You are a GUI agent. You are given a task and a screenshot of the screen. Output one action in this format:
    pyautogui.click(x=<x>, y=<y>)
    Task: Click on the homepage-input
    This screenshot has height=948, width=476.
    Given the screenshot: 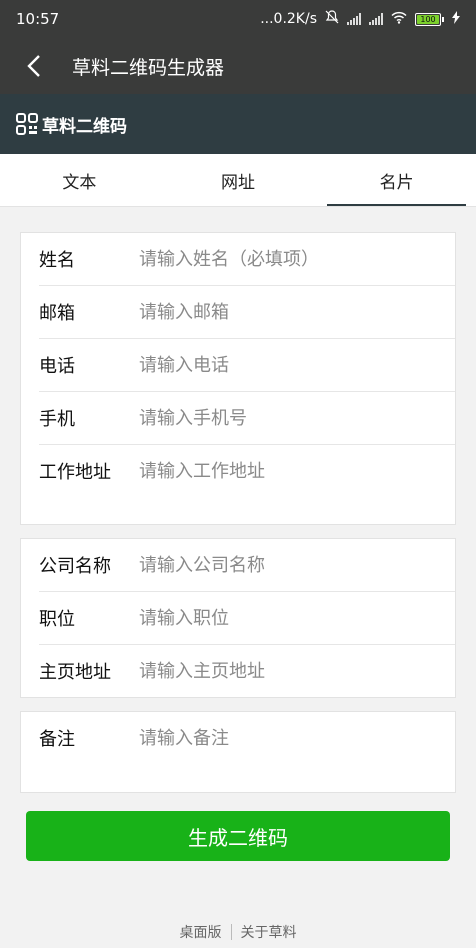 What is the action you would take?
    pyautogui.click(x=296, y=671)
    